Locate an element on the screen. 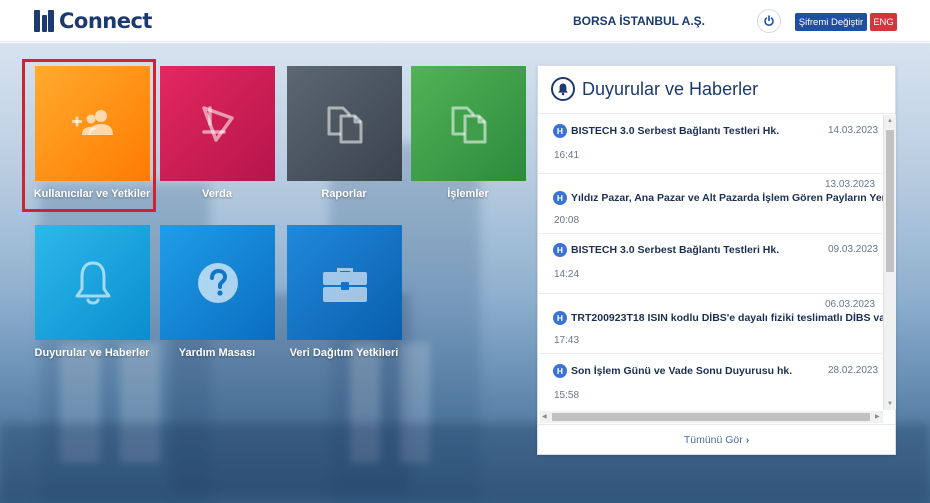  tile-data-distribution is located at coordinates (344, 282).